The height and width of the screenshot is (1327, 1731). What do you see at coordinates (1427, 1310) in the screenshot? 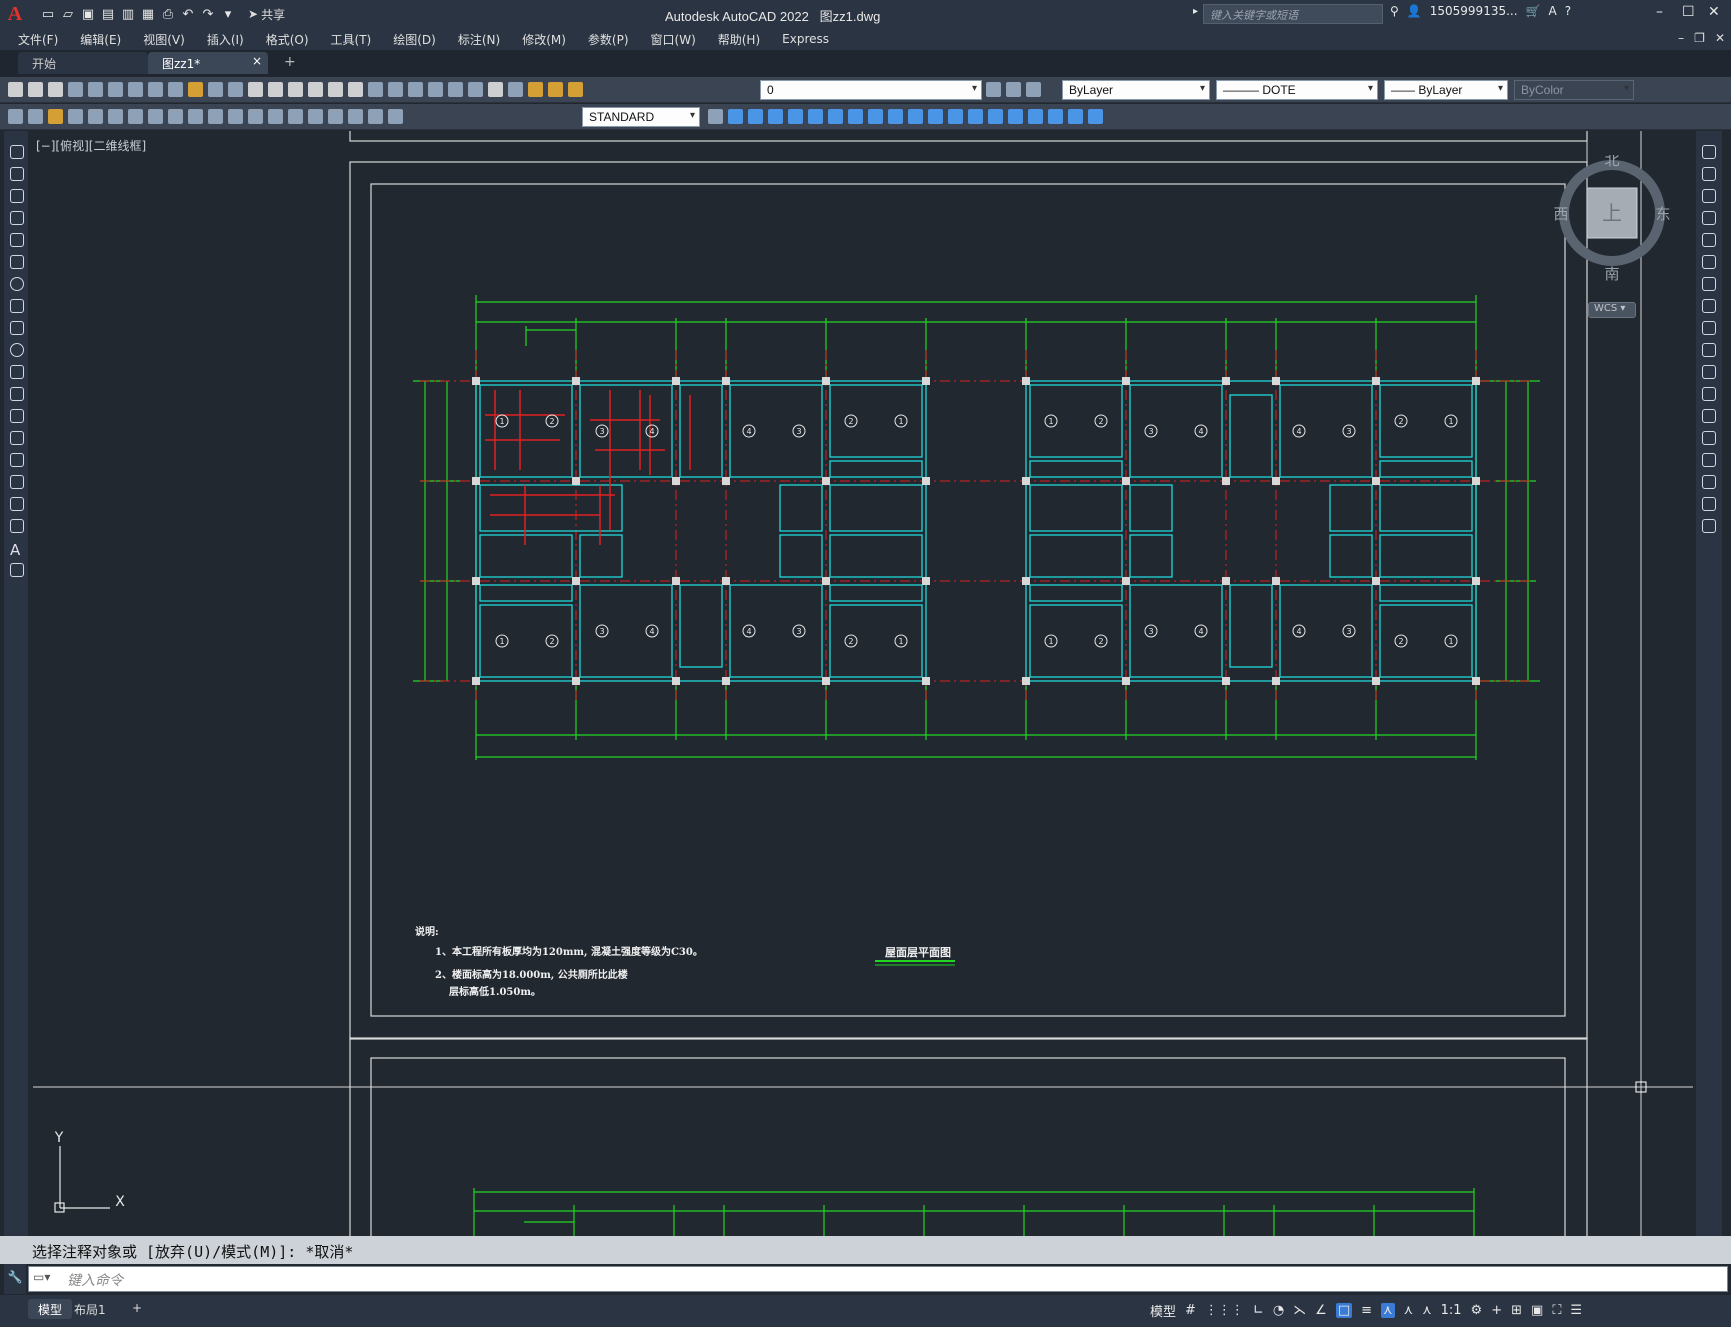
I see `annotation-scale-icon: ⋏` at bounding box center [1427, 1310].